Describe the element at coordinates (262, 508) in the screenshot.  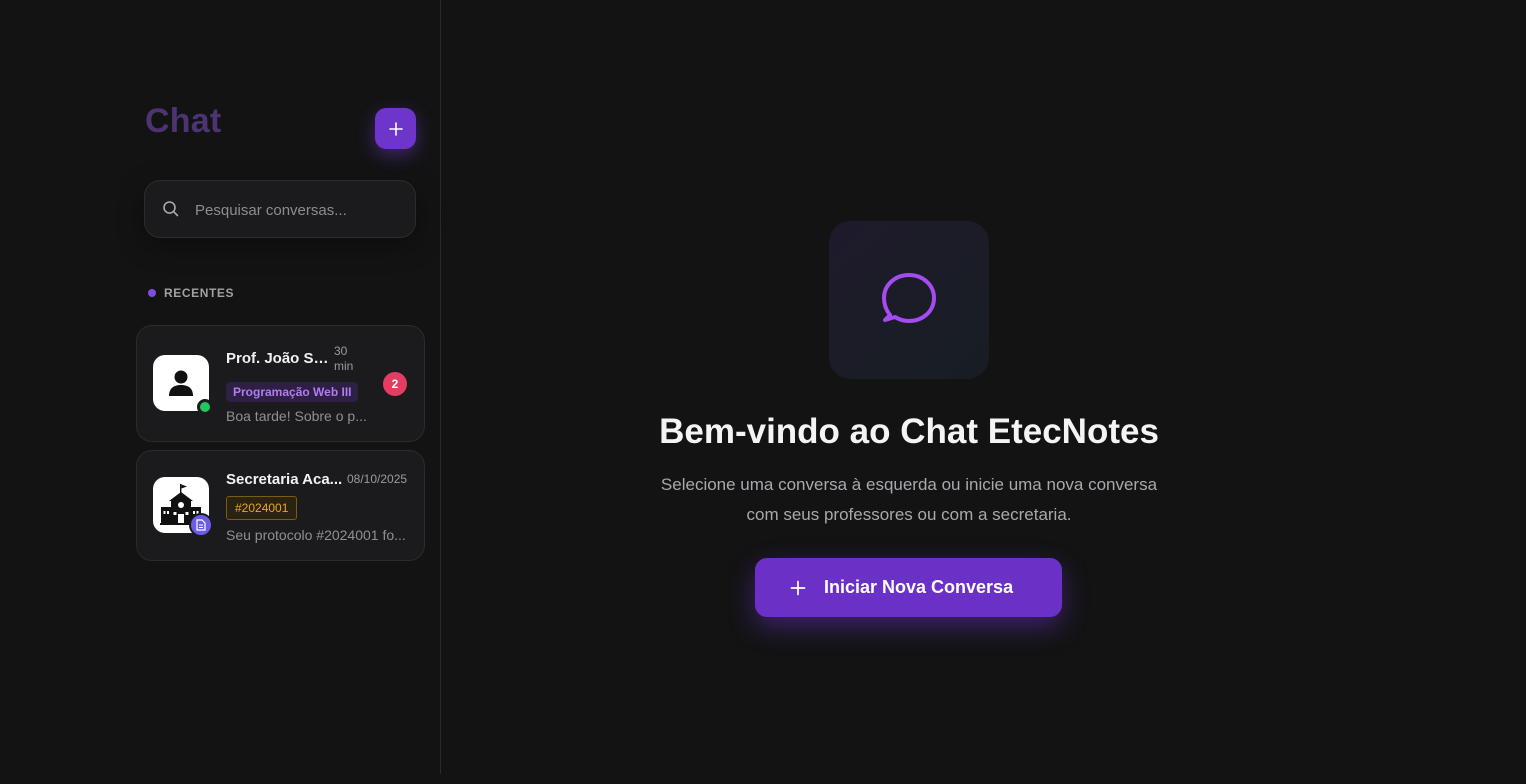
I see `protocol-tag: #2024001` at that location.